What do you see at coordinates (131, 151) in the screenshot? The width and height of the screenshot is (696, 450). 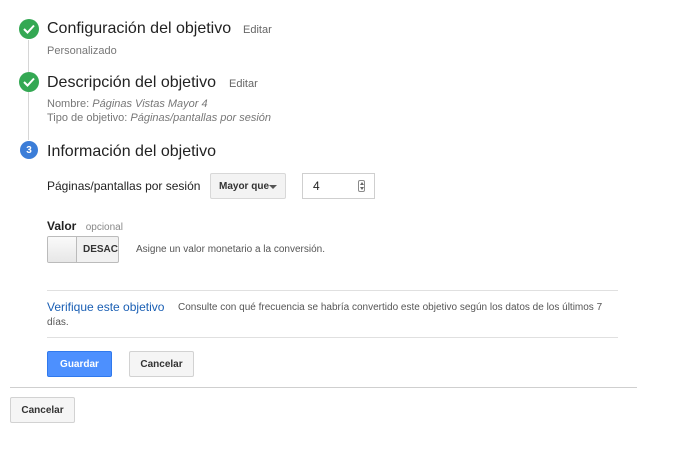 I see `step-title-informacion: Información del objetivo` at bounding box center [131, 151].